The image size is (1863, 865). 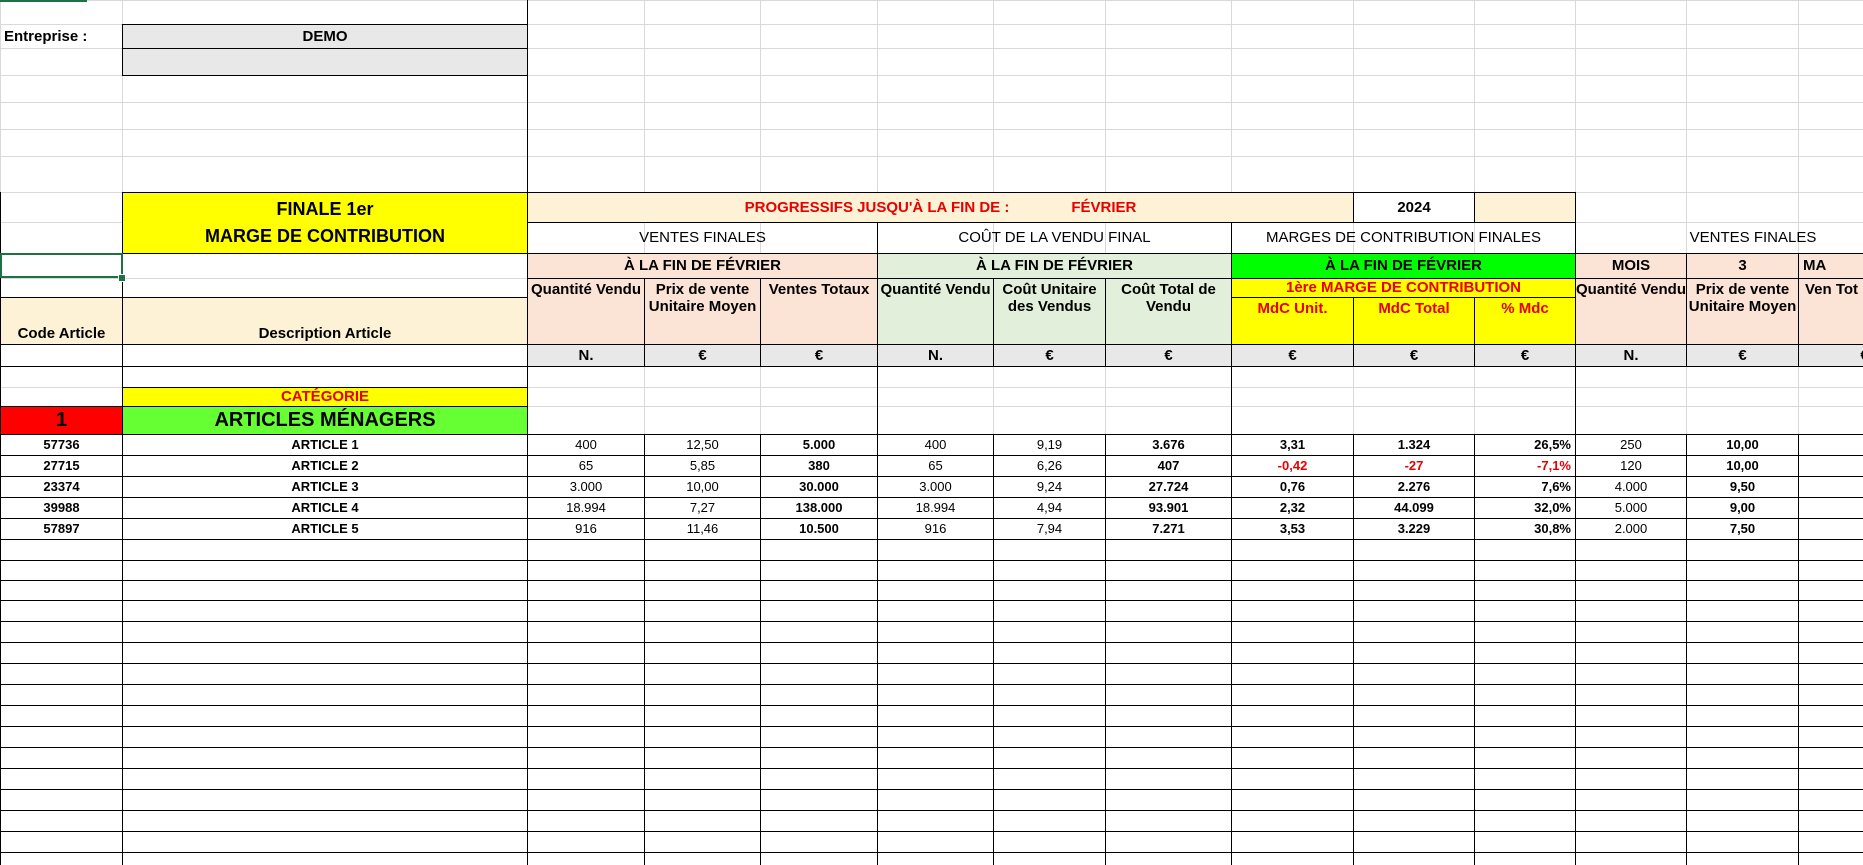 I want to click on units-blank-code, so click(x=61, y=355).